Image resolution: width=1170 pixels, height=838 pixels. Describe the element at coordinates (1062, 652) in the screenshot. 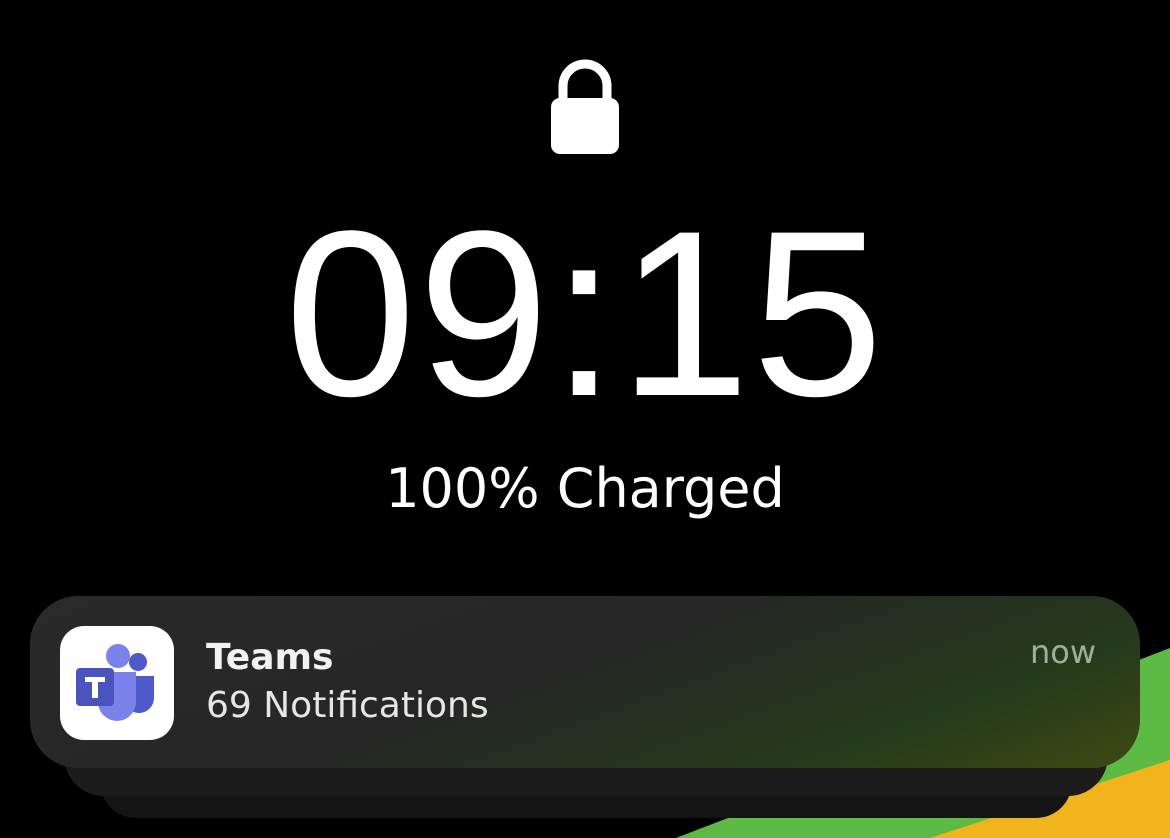

I see `notification-timestamp: now` at that location.